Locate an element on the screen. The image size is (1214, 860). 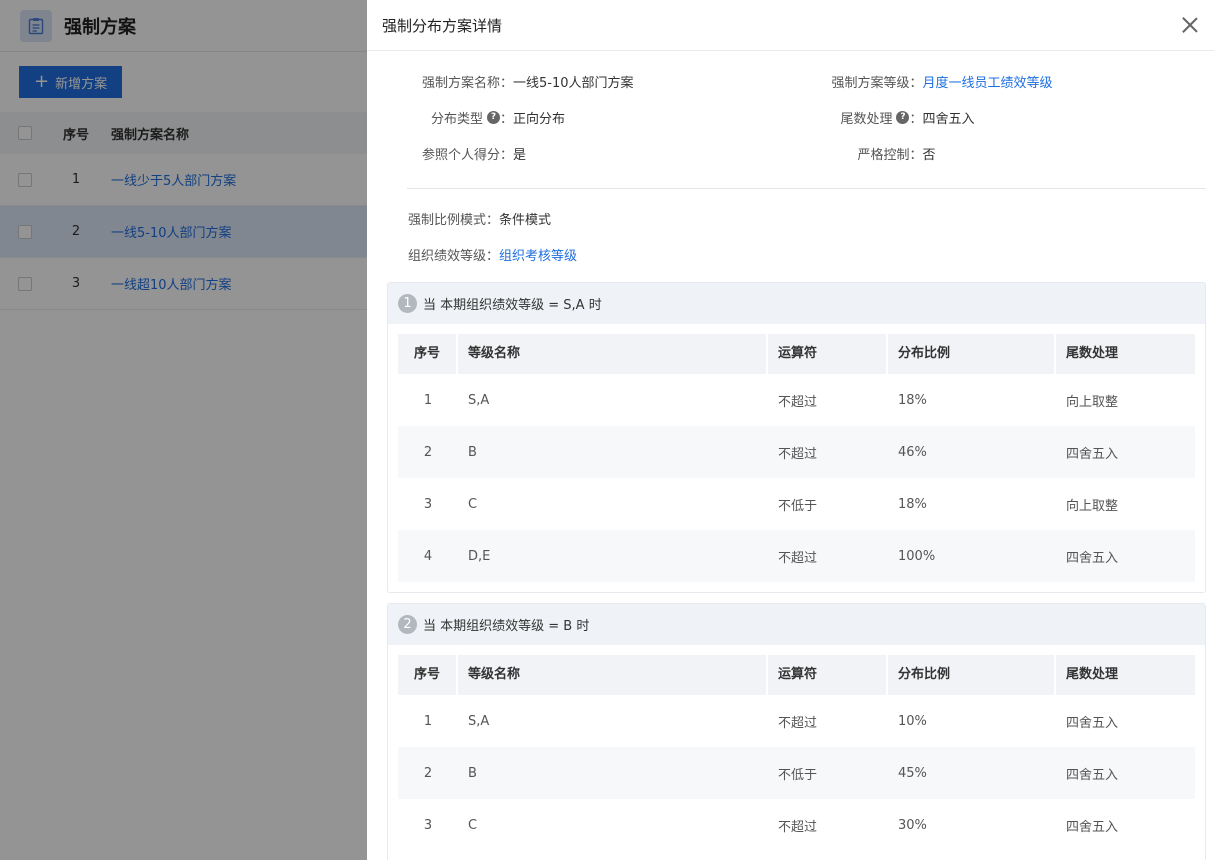
cell-ratio: 45% is located at coordinates (972, 773).